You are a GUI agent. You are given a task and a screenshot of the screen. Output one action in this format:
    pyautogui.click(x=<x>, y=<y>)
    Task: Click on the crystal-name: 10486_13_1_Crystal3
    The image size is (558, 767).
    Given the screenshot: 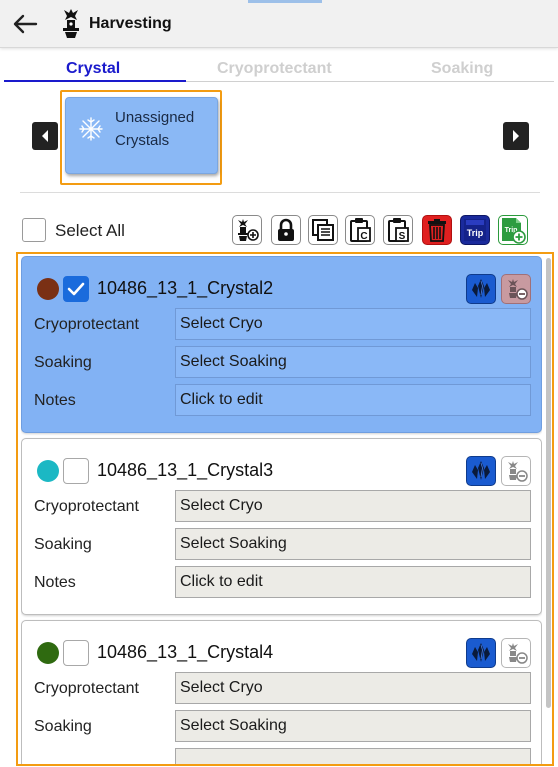 What is the action you would take?
    pyautogui.click(x=185, y=470)
    